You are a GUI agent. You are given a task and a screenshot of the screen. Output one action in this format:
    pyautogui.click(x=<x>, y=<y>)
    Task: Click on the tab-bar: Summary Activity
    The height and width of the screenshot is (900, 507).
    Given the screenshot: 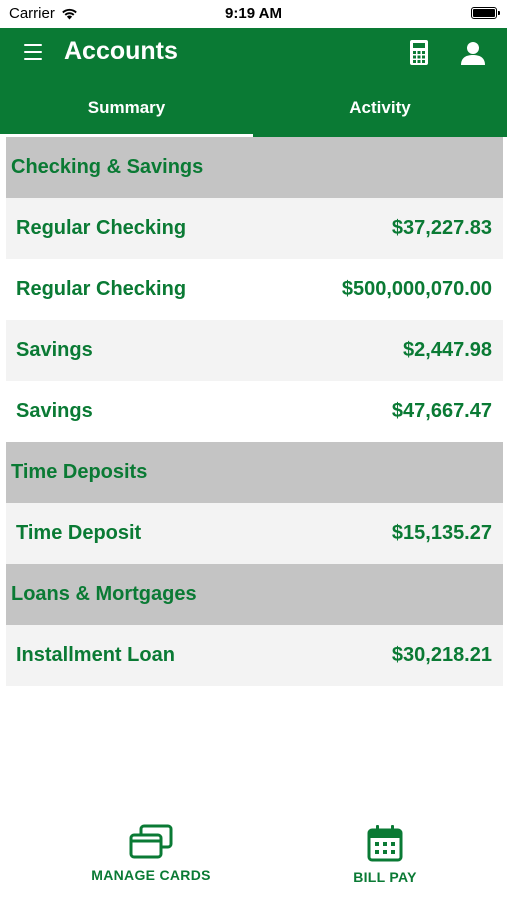 What is the action you would take?
    pyautogui.click(x=253, y=108)
    